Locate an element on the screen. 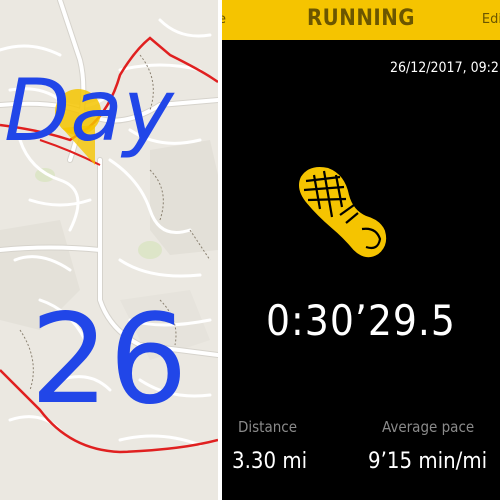 The height and width of the screenshot is (500, 500). pace-label: Average pace is located at coordinates (428, 427).